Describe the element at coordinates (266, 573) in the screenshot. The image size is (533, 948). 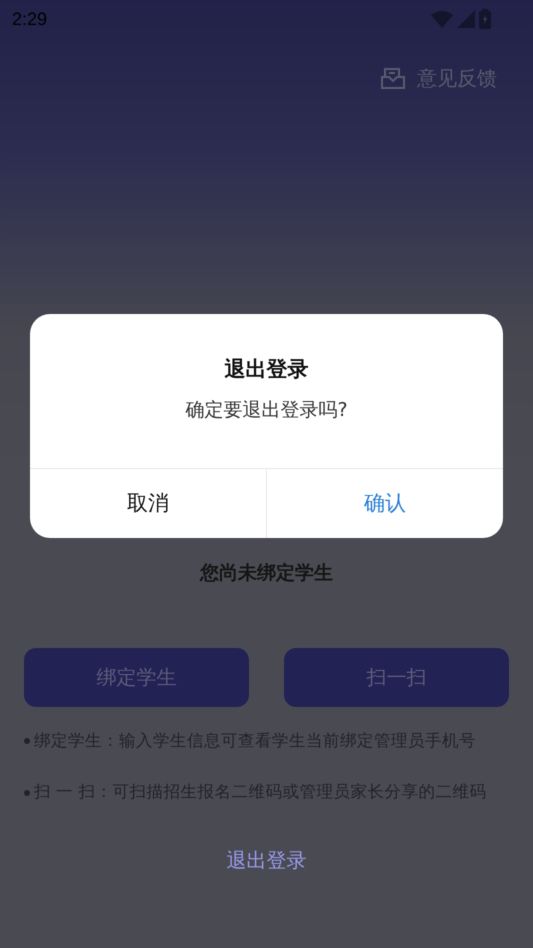
I see `unbound-notice: 您尚未绑定学生` at that location.